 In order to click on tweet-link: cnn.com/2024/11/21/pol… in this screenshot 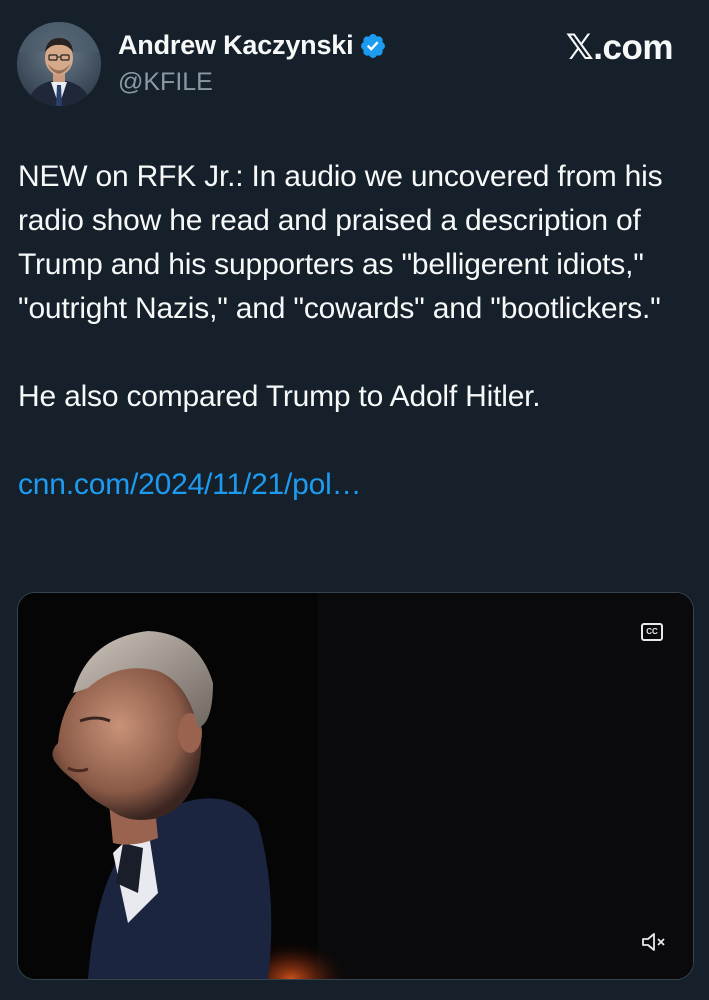, I will do `click(353, 485)`.